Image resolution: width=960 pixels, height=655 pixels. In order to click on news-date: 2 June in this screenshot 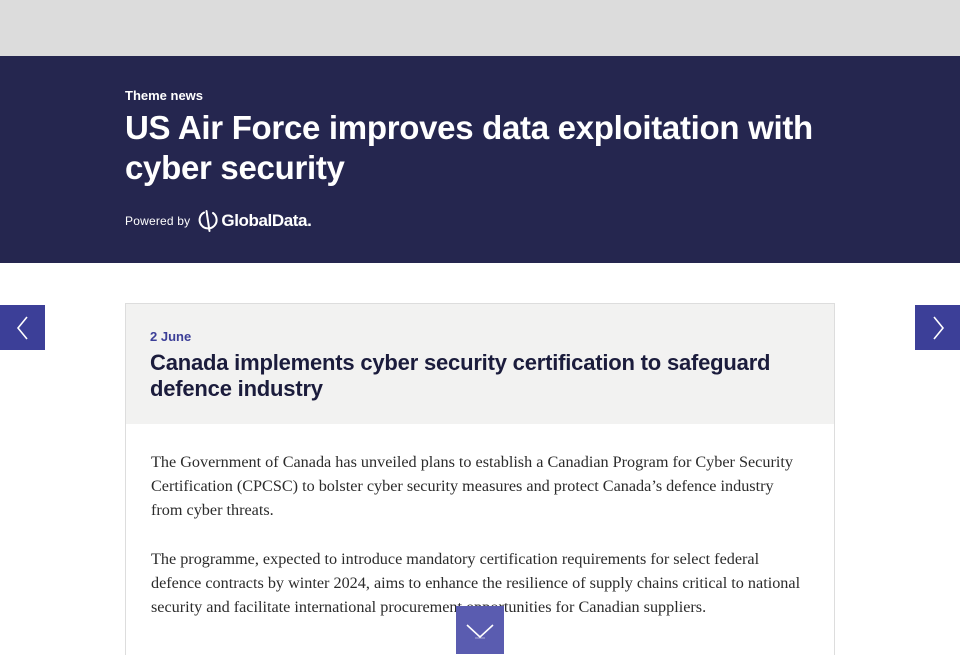, I will do `click(171, 336)`.